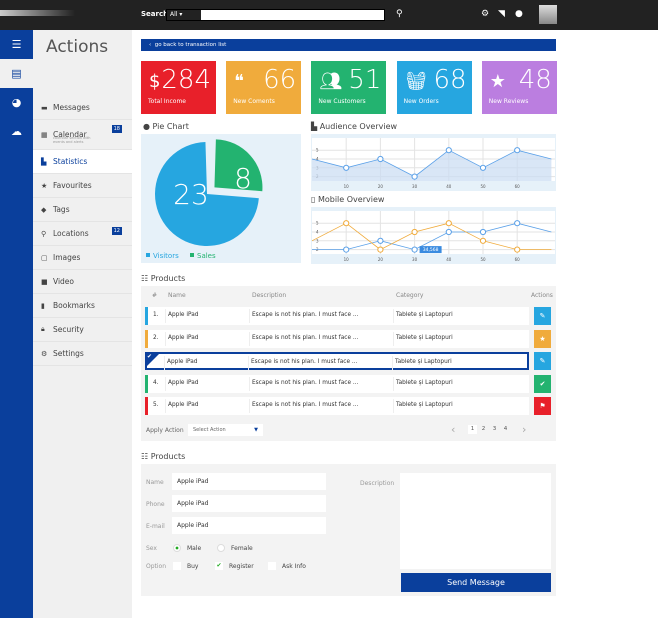  What do you see at coordinates (519, 14) in the screenshot?
I see `user-icon: ●` at bounding box center [519, 14].